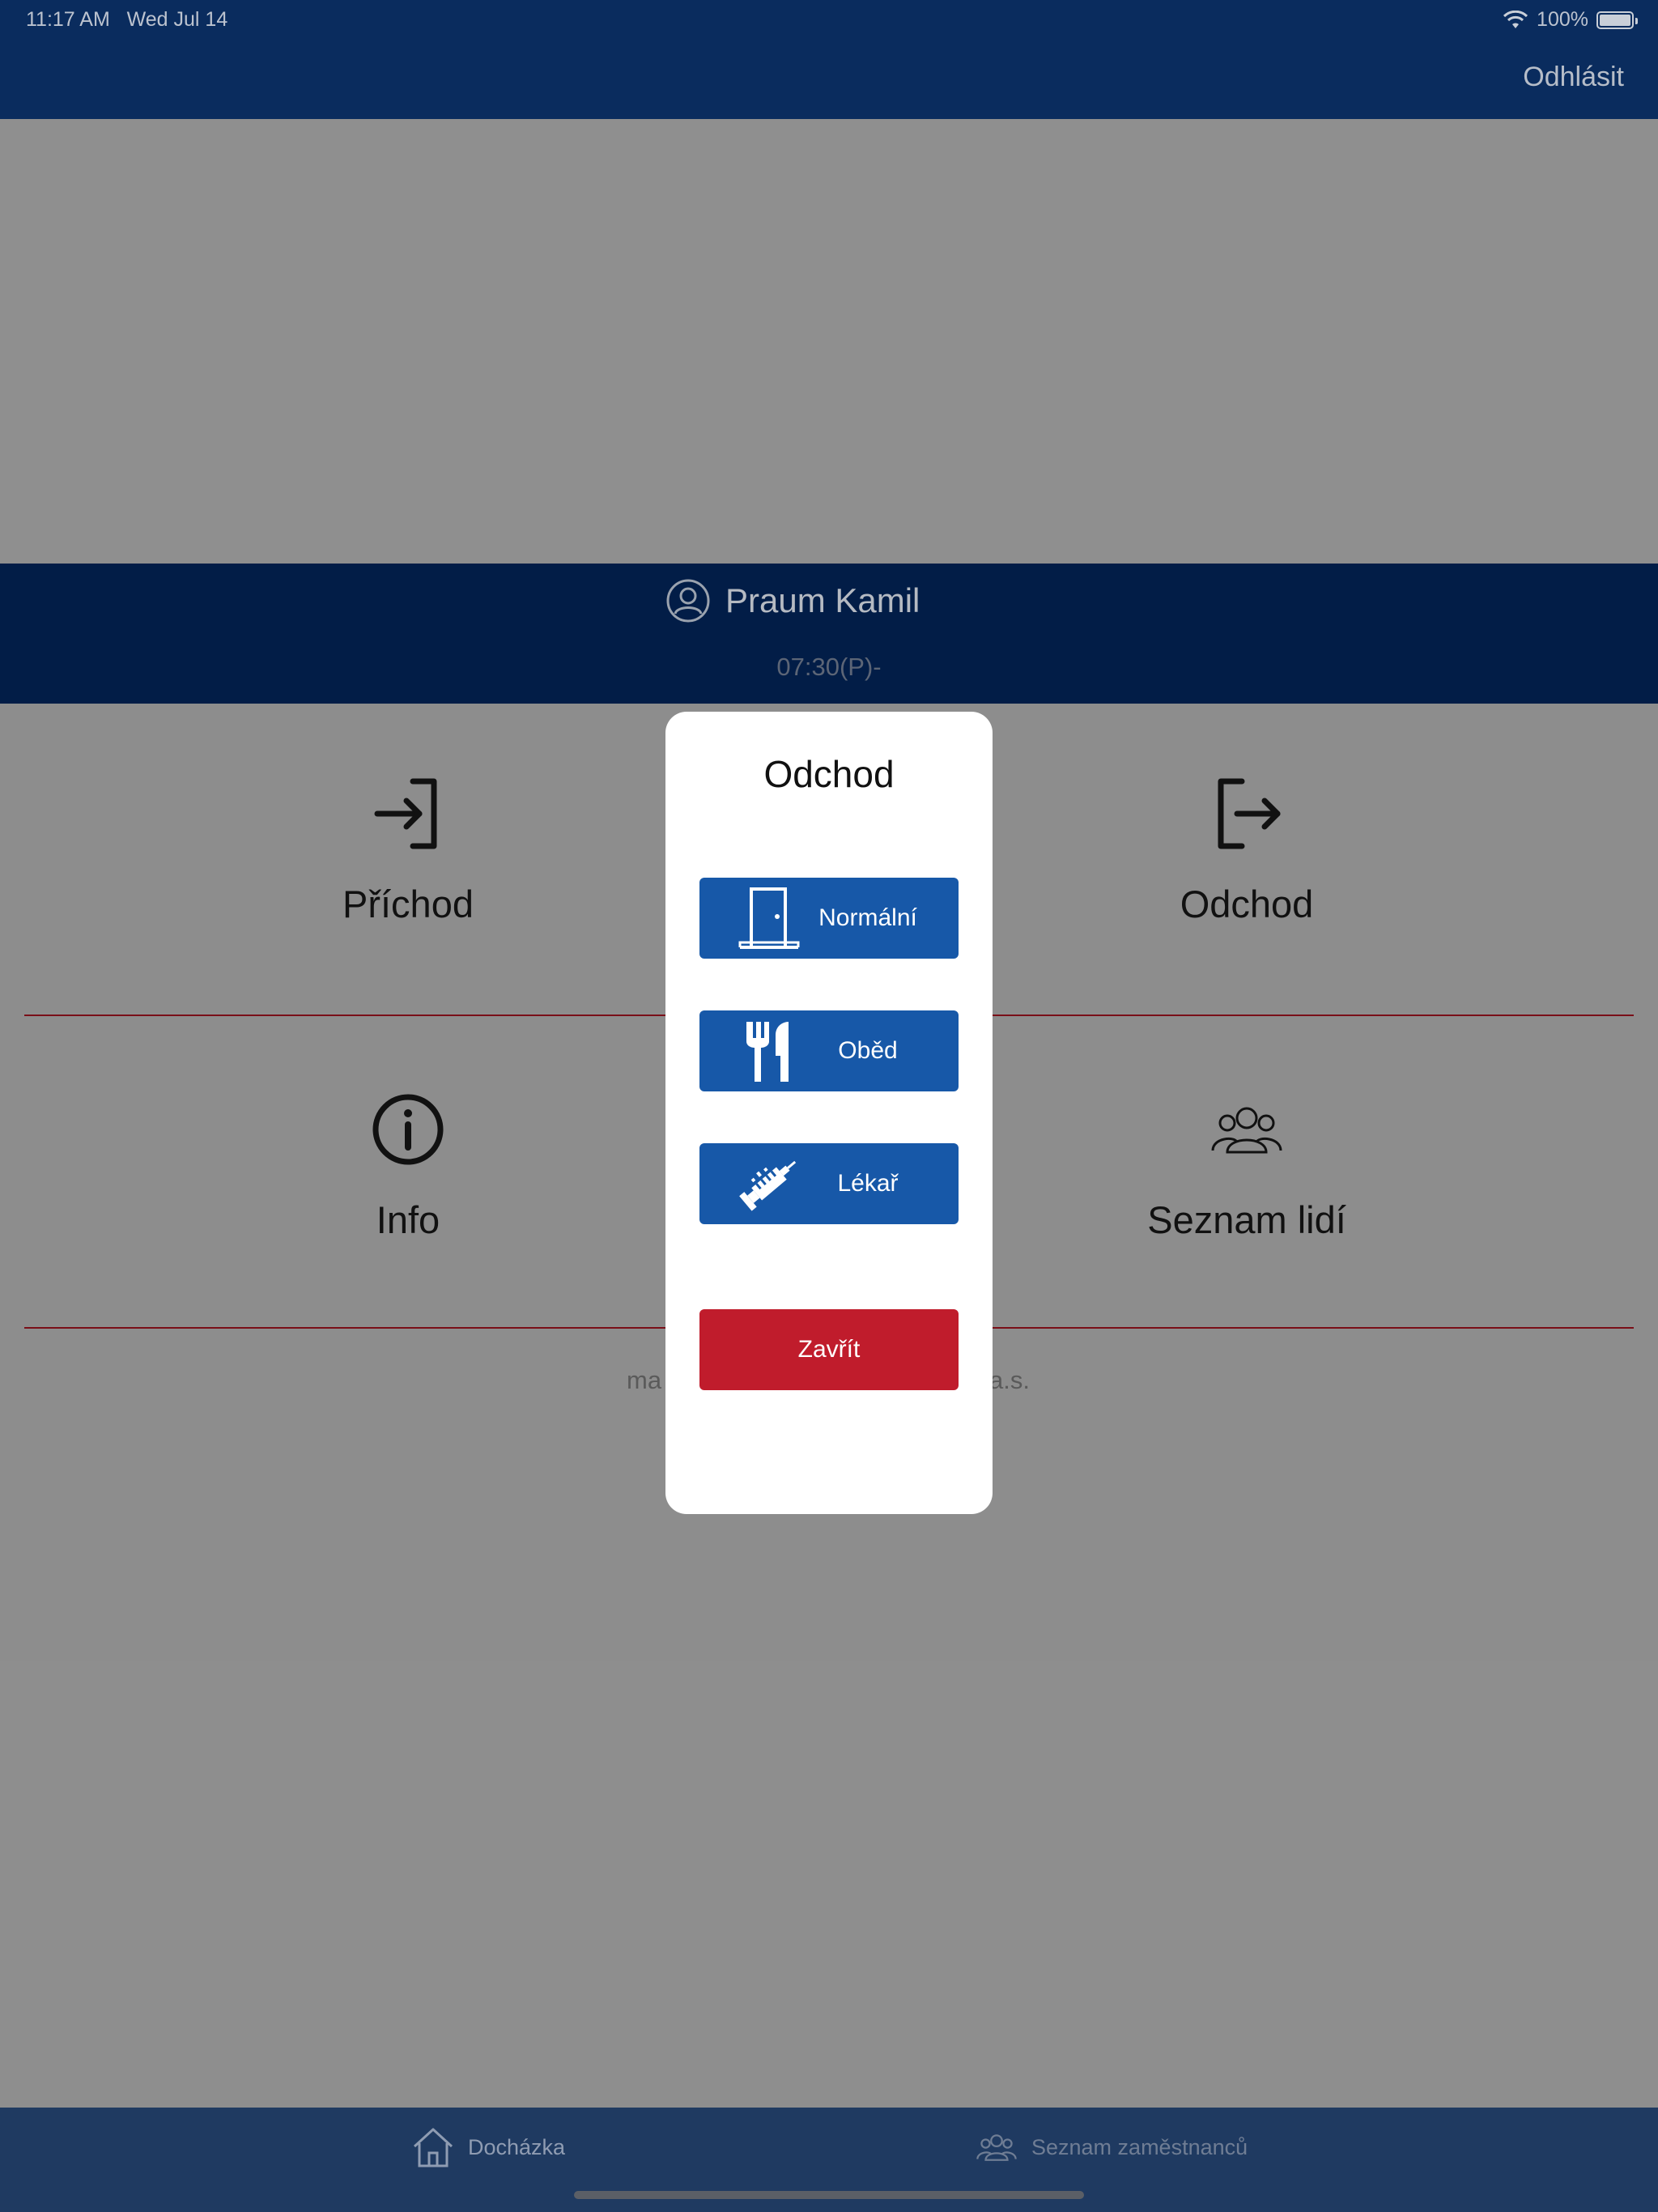  Describe the element at coordinates (829, 1113) in the screenshot. I see `departure-dialog: Odchod Normální Oběd Lékař Zavřít` at that location.